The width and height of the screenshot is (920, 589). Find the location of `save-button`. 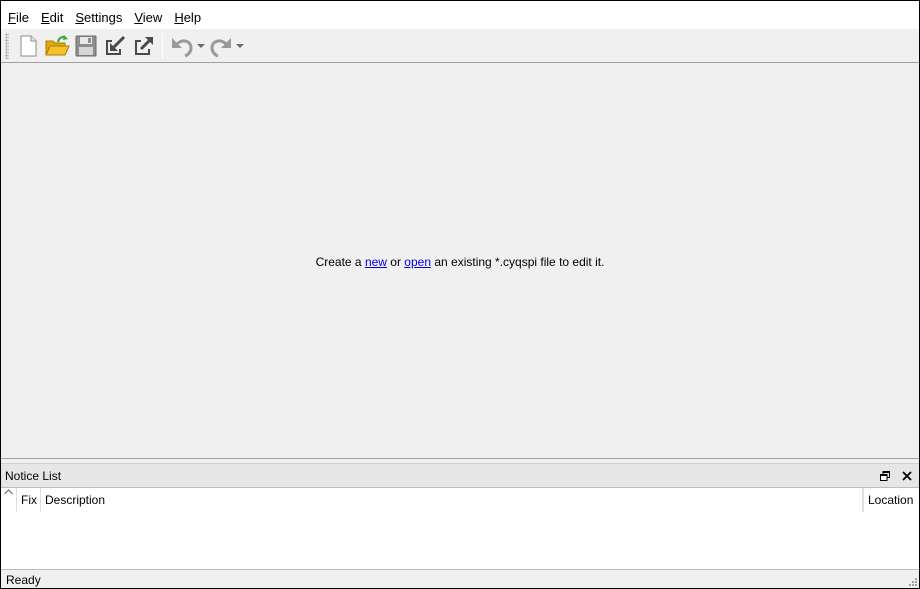

save-button is located at coordinates (85, 46).